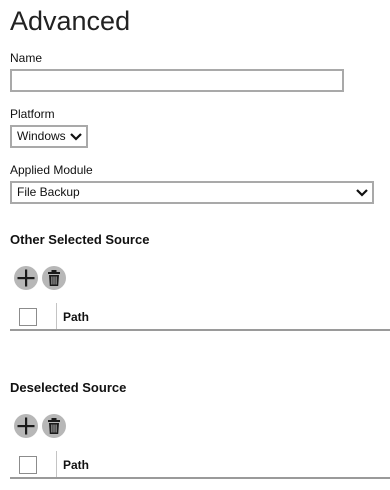 The height and width of the screenshot is (490, 390). I want to click on add-source-button, so click(26, 278).